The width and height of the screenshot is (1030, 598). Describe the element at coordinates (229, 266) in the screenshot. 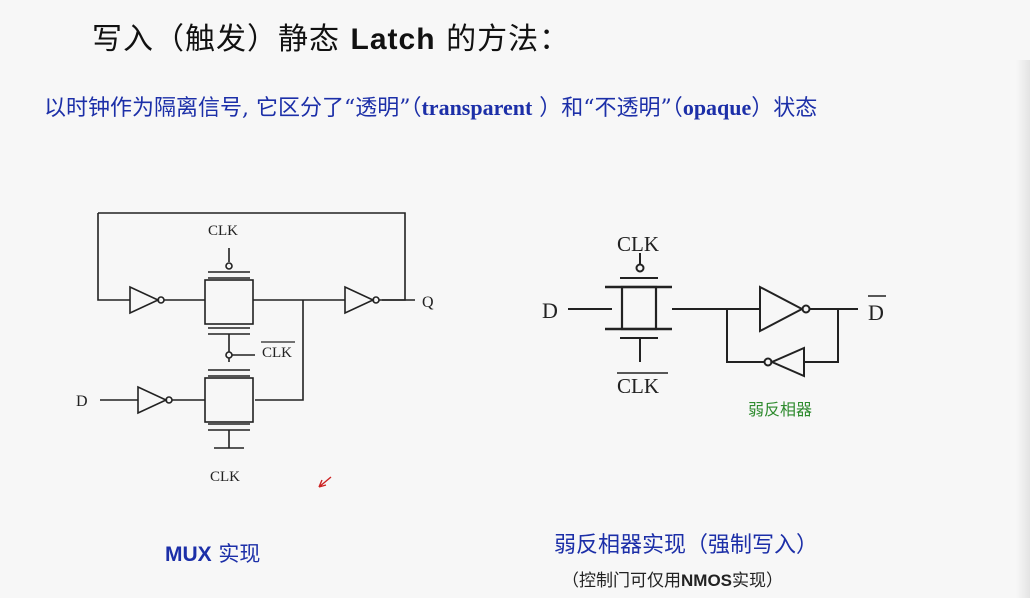

I see `mux-tgate-top-bubble` at that location.